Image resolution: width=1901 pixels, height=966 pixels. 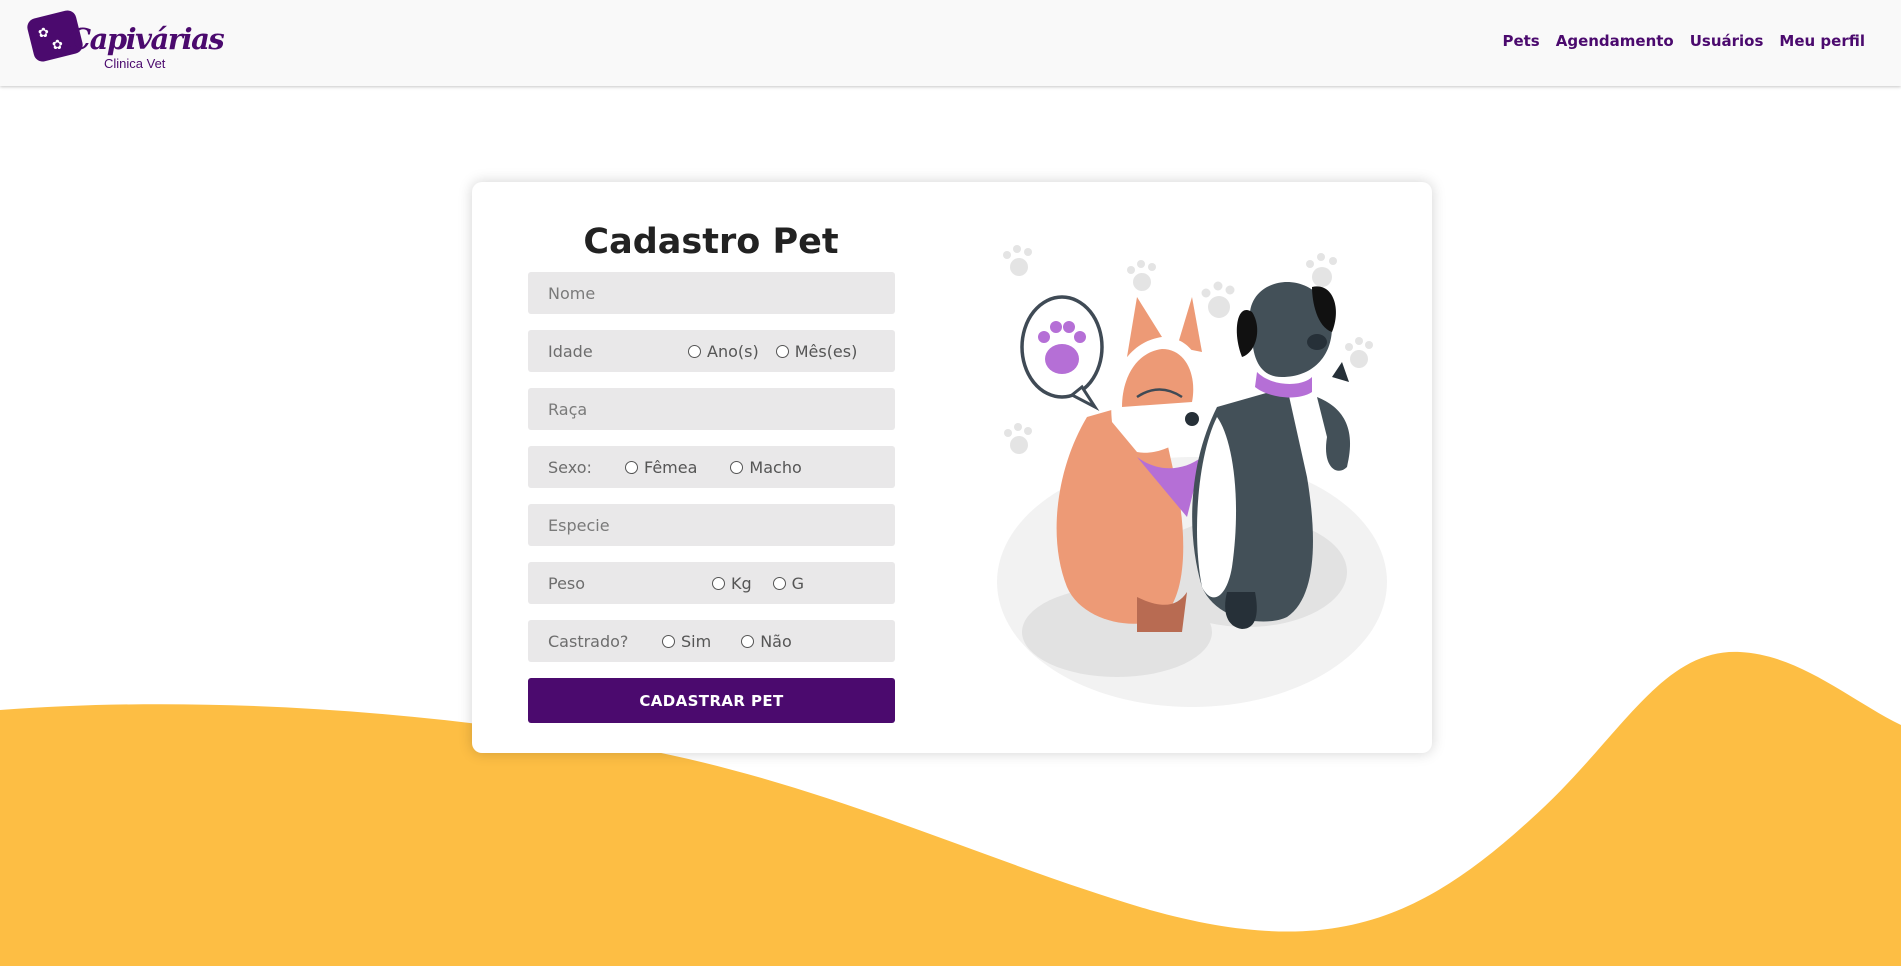 I want to click on dogs-illustration, so click(x=1192, y=476).